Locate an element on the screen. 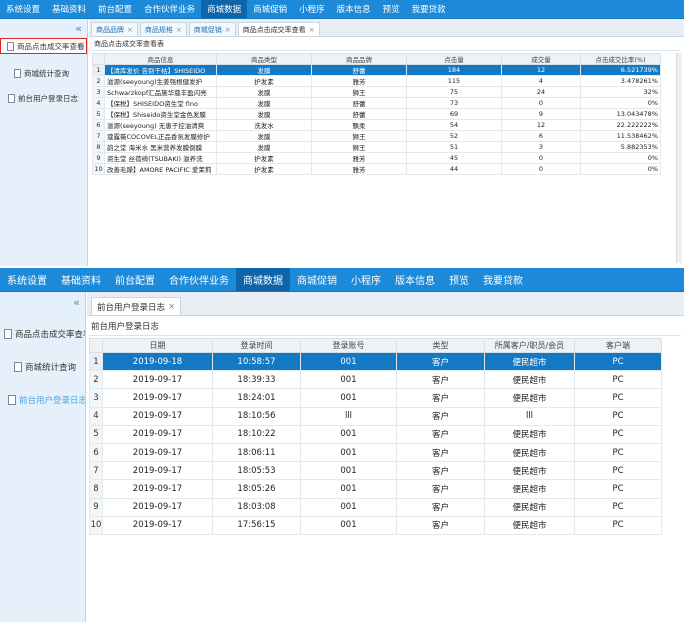  tab-click-rate: 商品点击成交率查看 × is located at coordinates (278, 29).